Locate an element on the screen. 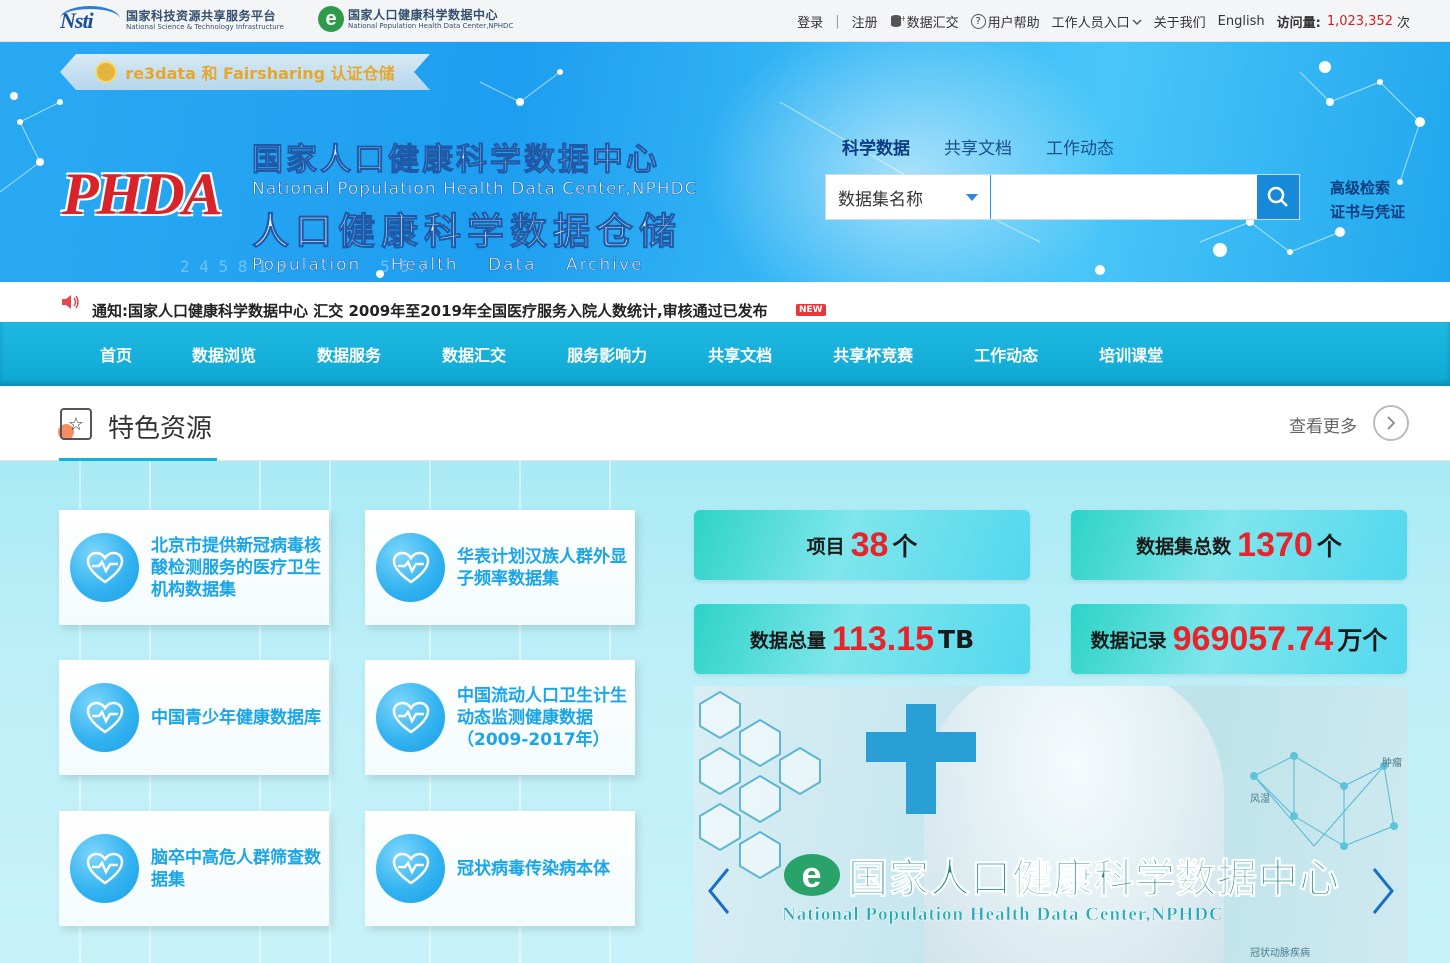  view-more-button is located at coordinates (1391, 423).